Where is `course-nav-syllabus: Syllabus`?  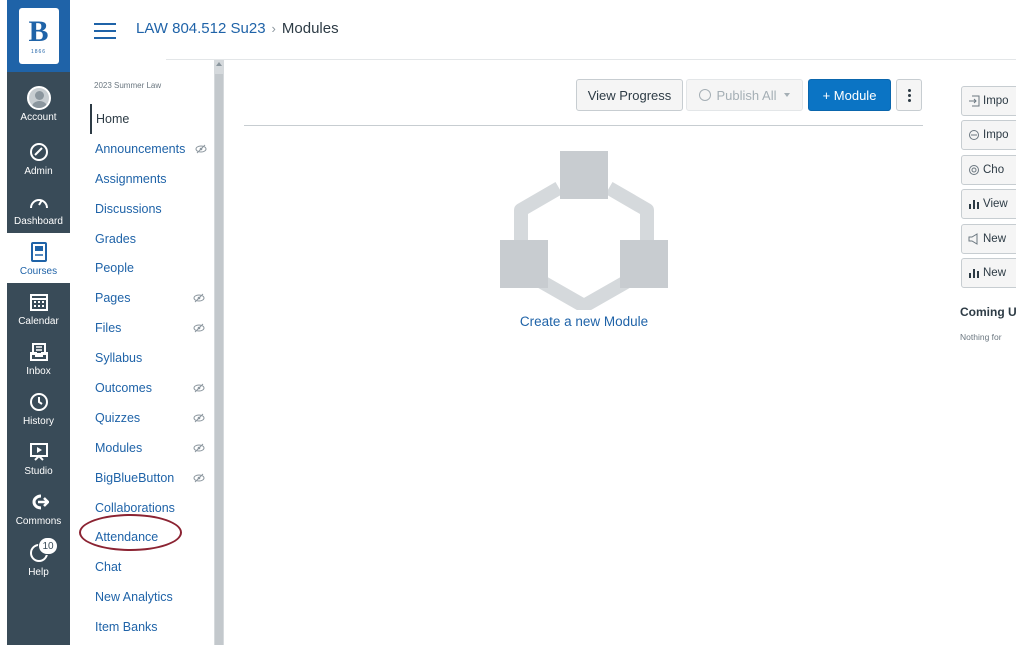
course-nav-syllabus: Syllabus is located at coordinates (152, 358).